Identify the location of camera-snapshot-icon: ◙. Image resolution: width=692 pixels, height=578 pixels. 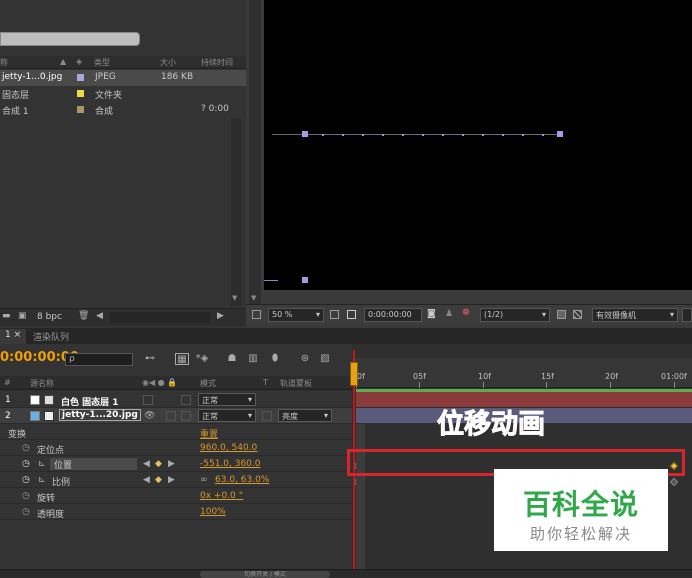
(431, 314).